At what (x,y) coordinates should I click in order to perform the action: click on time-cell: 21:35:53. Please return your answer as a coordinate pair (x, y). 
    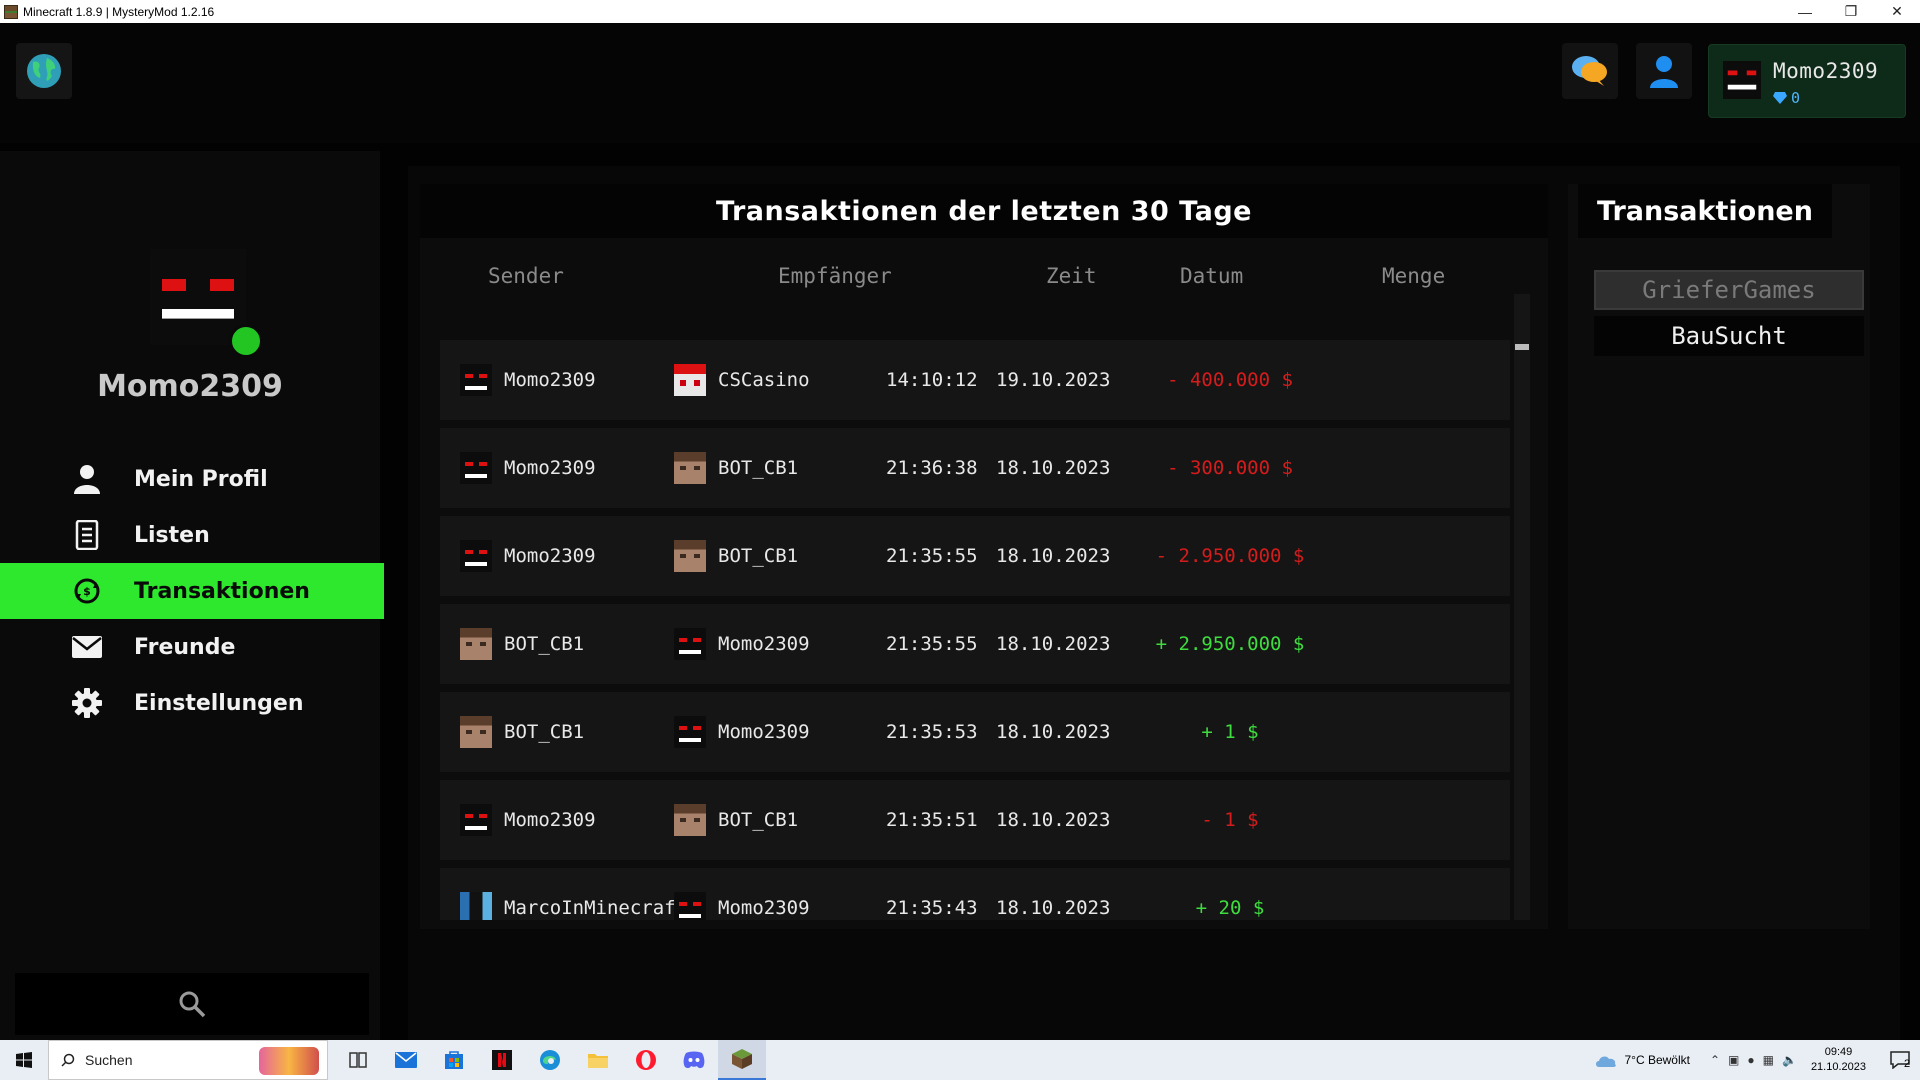
    Looking at the image, I should click on (932, 732).